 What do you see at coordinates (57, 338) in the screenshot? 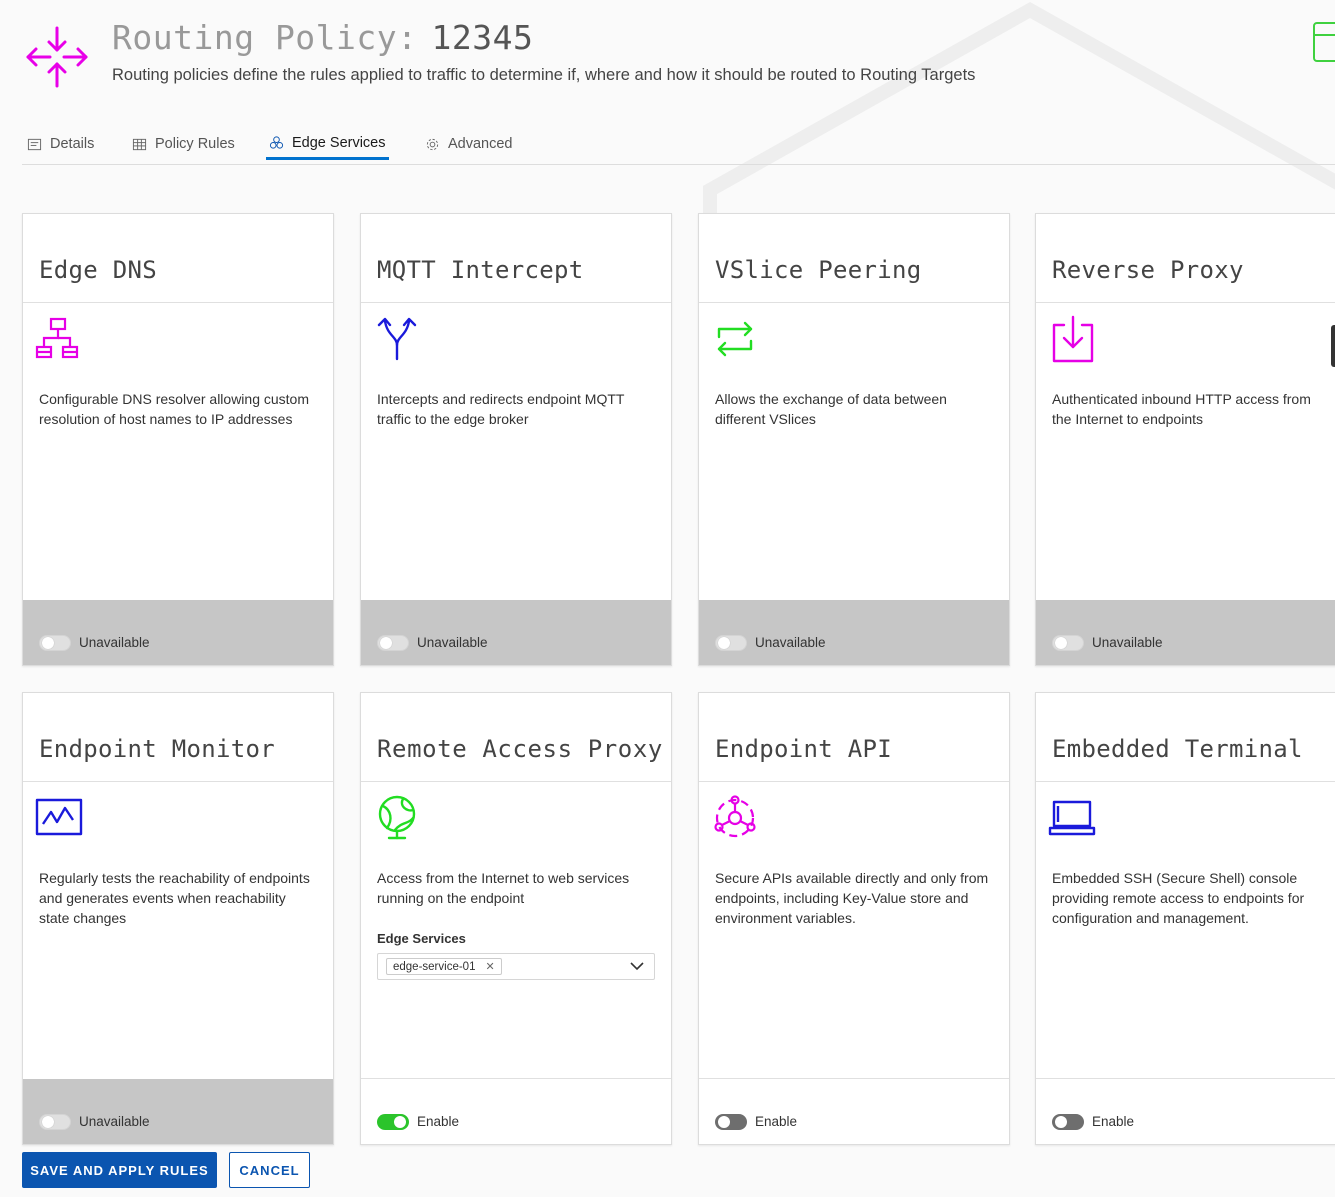
I see `network-tree-icon` at bounding box center [57, 338].